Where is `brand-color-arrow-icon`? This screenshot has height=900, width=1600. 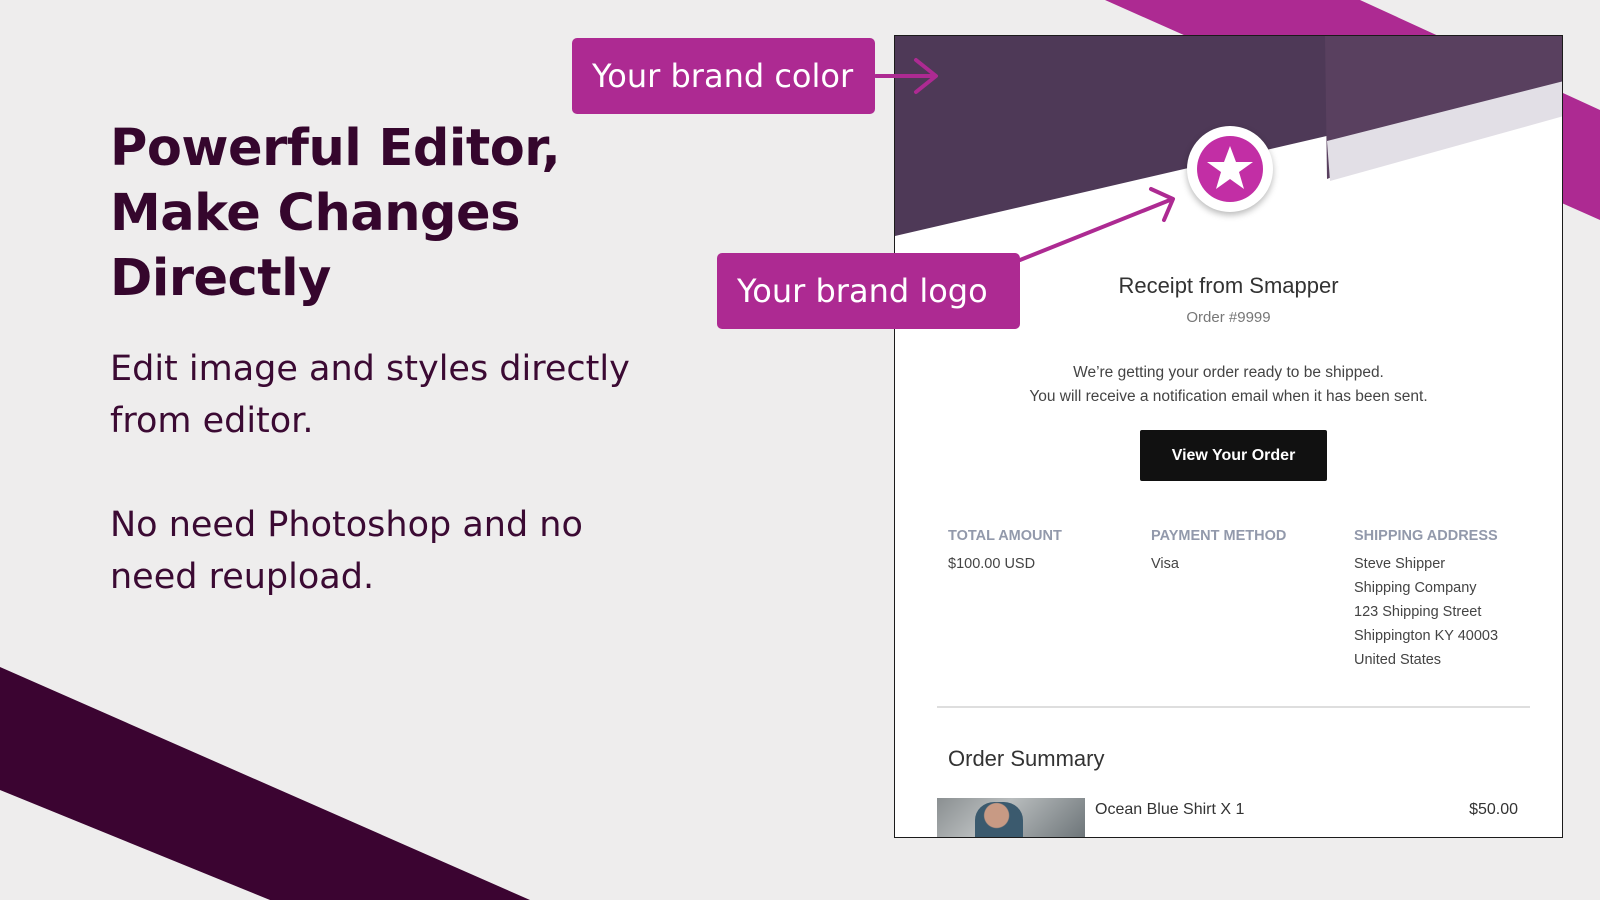 brand-color-arrow-icon is located at coordinates (906, 76).